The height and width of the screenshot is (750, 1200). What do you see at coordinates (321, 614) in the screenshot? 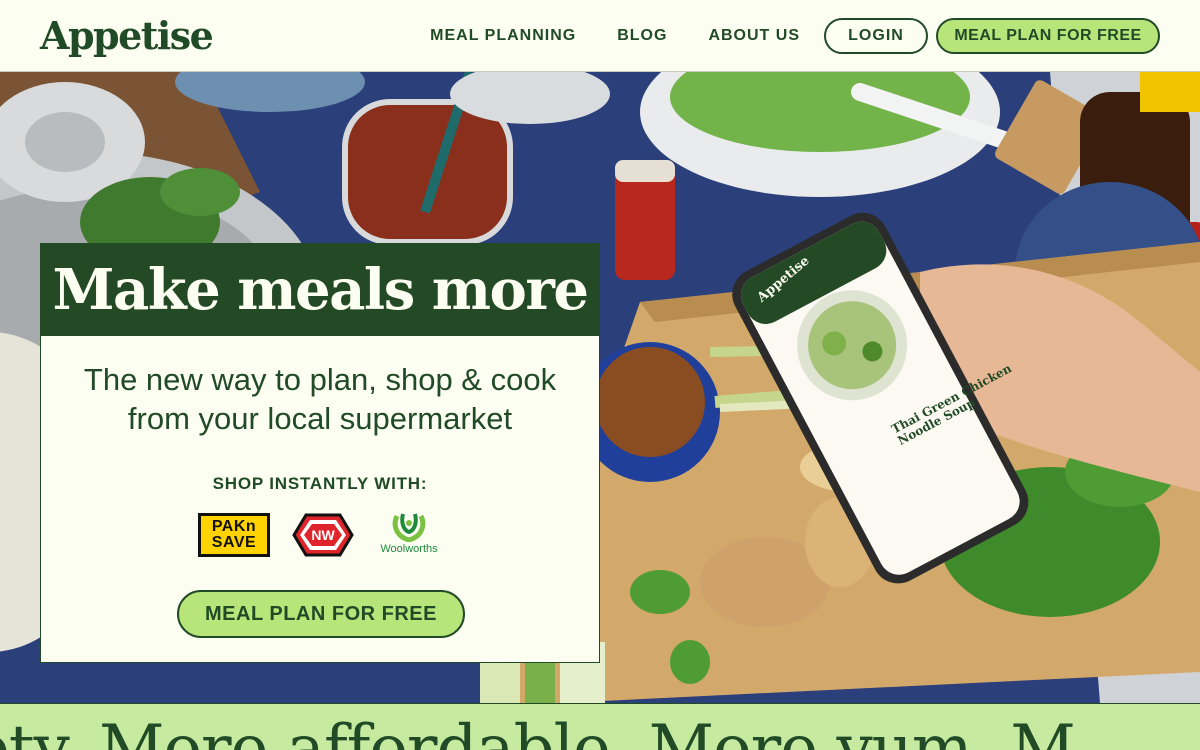
I see `meal-plan-free-hero-button: MEAL PLAN FOR FREE` at bounding box center [321, 614].